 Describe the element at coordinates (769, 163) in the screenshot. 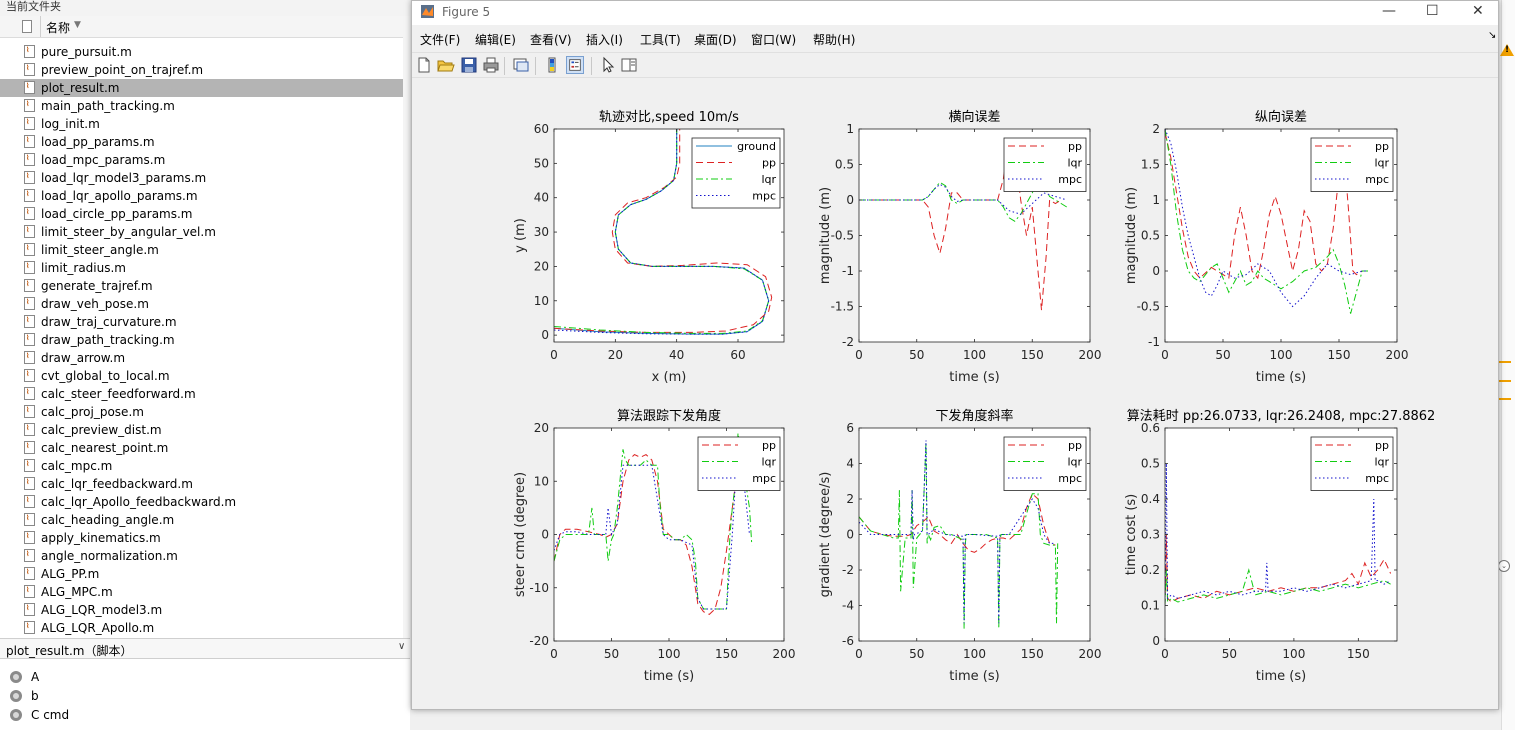

I see `legend-label-pp: pp` at that location.